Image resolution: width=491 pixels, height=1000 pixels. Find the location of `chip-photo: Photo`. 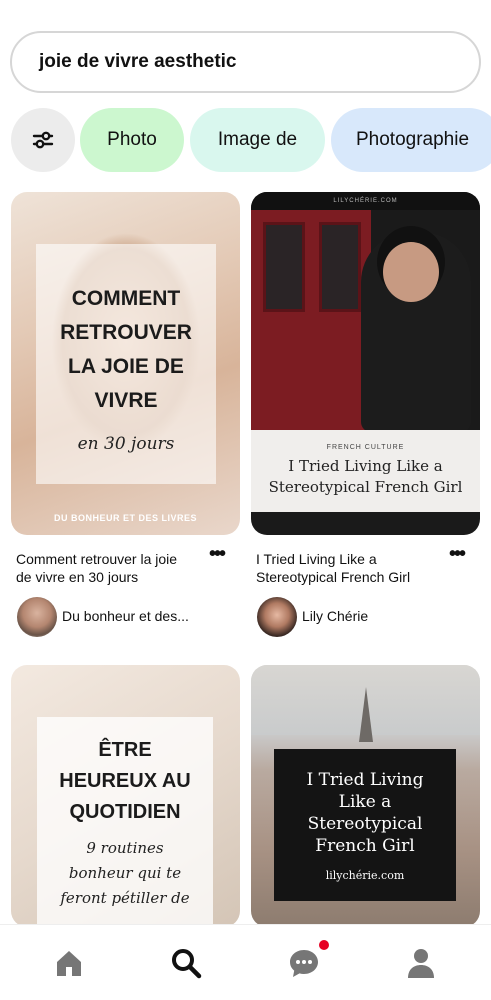

chip-photo: Photo is located at coordinates (132, 140).